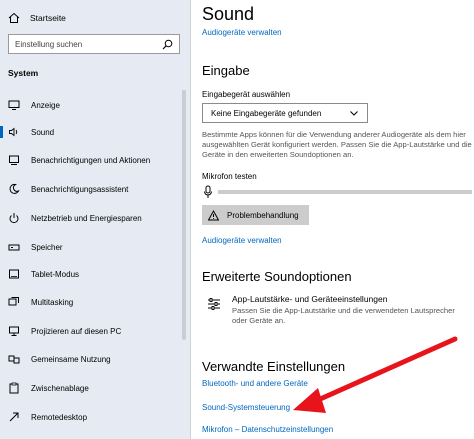 The height and width of the screenshot is (439, 474). I want to click on input-device-label: Eingabegerät auswählen, so click(246, 94).